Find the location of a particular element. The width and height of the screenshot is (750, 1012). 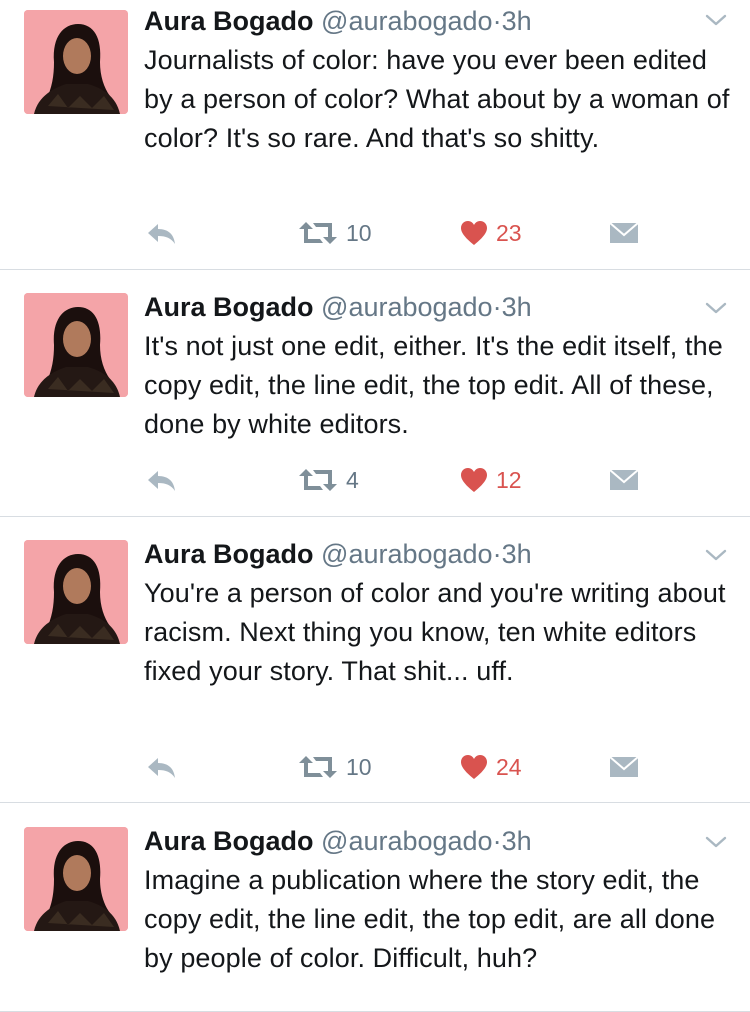

like-count: 23 is located at coordinates (509, 232).